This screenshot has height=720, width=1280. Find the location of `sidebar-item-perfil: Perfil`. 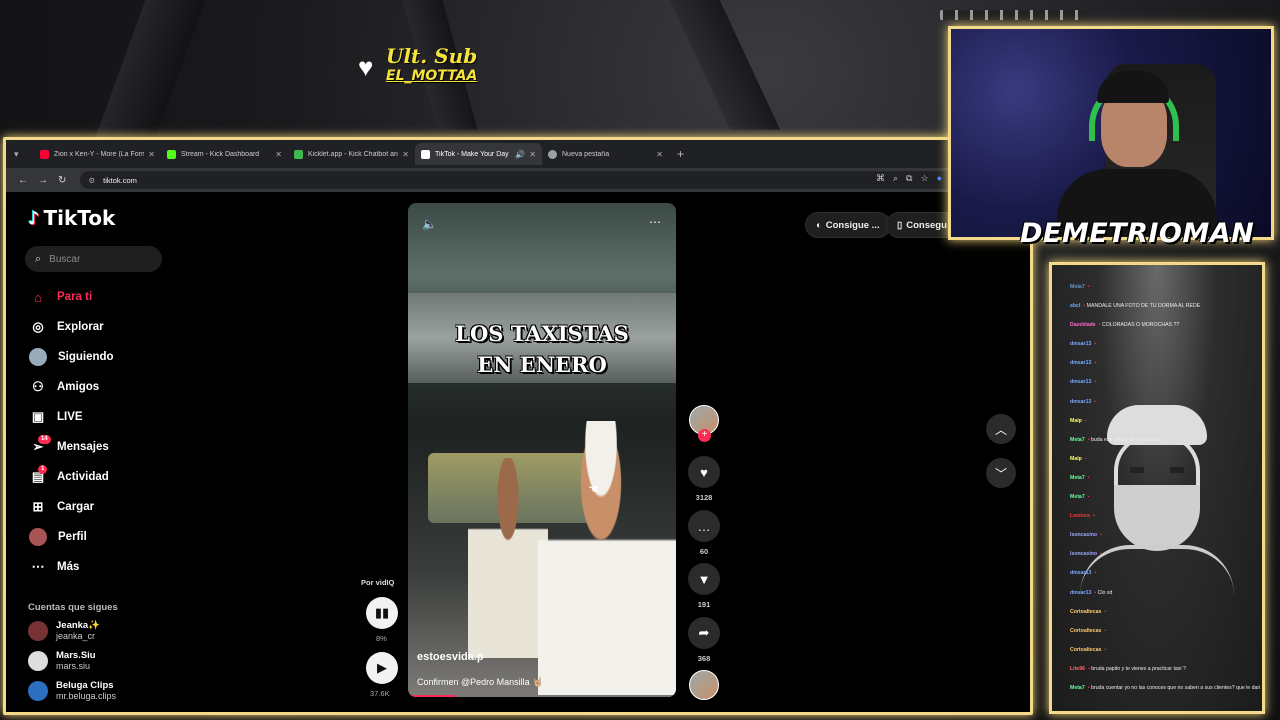

sidebar-item-perfil: Perfil is located at coordinates (71, 537).